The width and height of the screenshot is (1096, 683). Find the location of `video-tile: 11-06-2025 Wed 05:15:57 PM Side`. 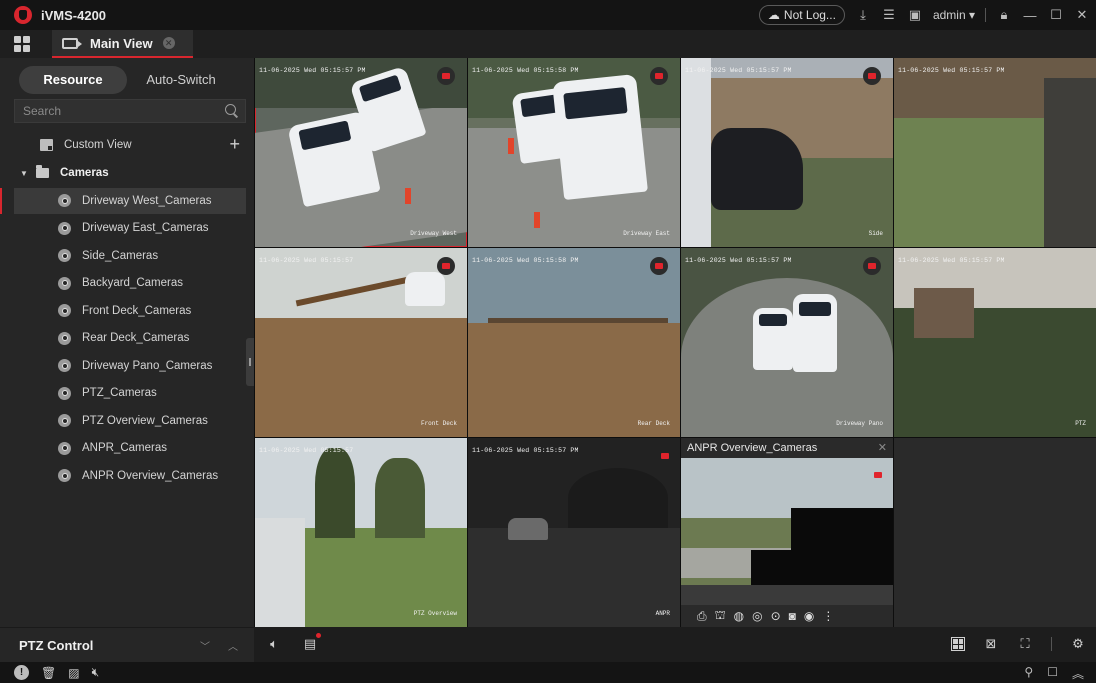

video-tile: 11-06-2025 Wed 05:15:57 PM Side is located at coordinates (787, 152).